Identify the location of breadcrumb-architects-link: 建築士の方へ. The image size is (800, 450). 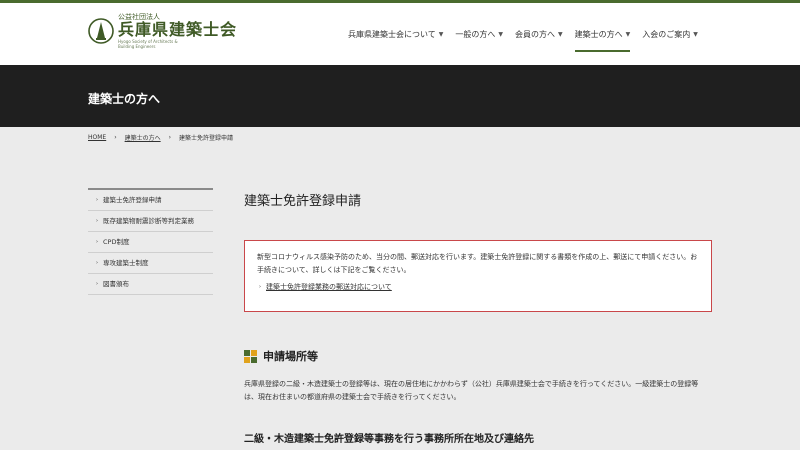
(143, 137).